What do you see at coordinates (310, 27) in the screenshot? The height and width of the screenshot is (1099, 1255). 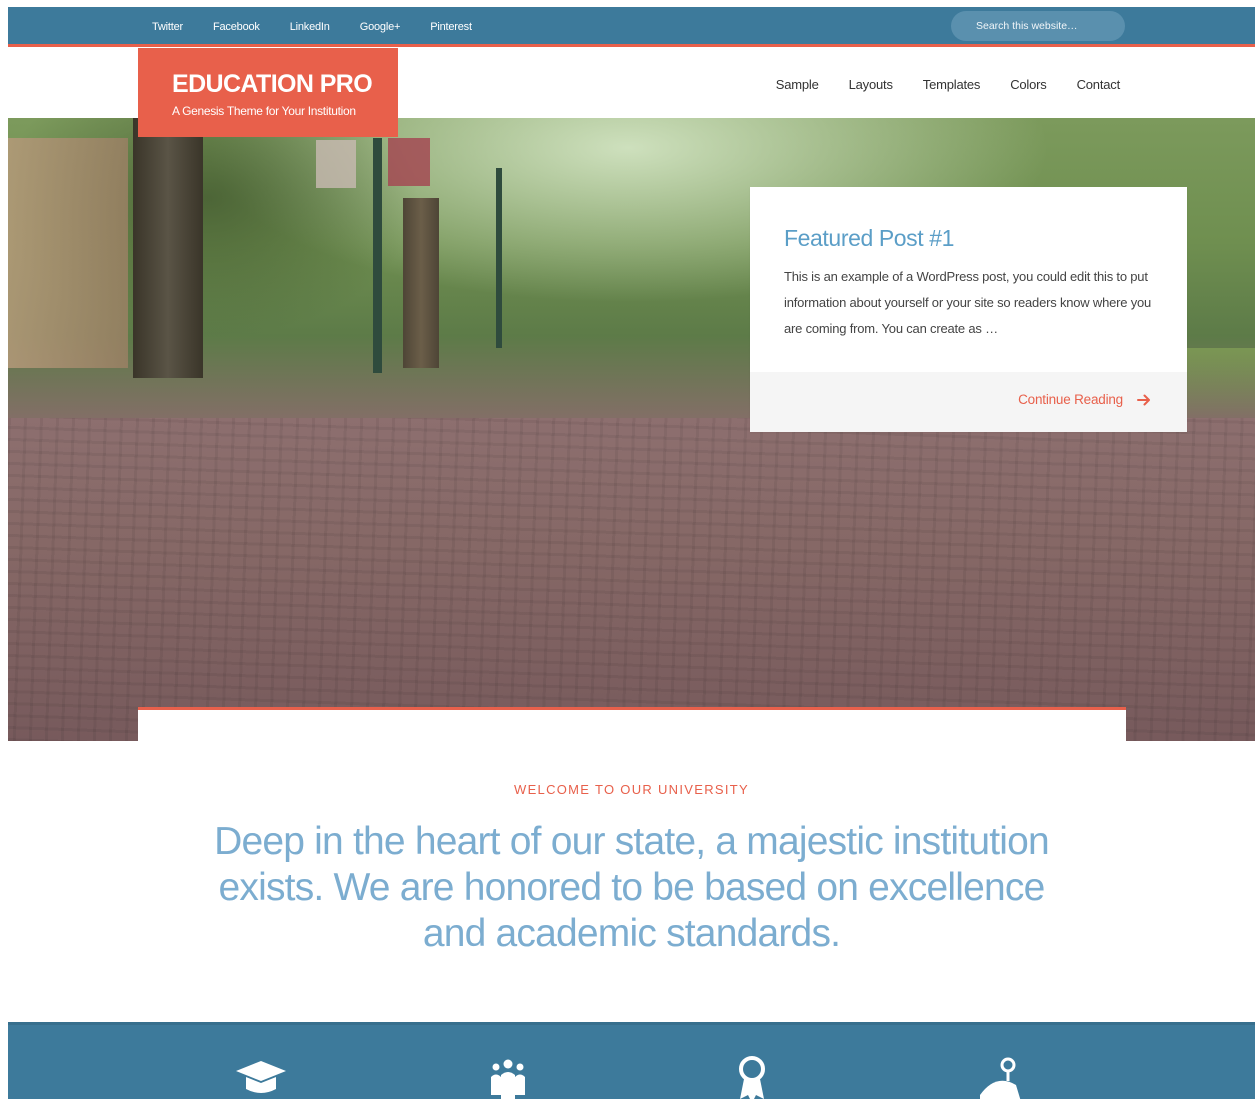 I see `social-link-linkedin: LinkedIn` at bounding box center [310, 27].